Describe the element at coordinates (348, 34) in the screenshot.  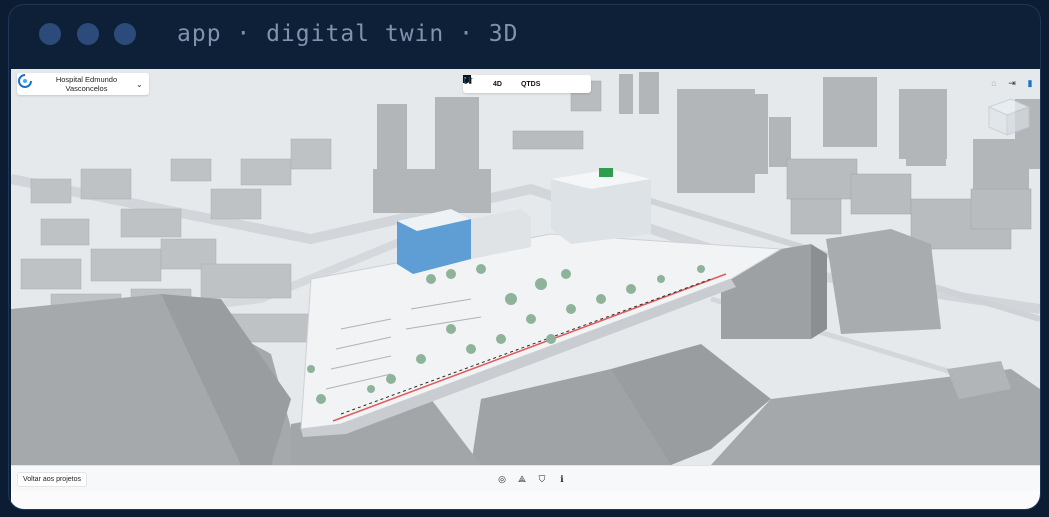
I see `window-title: app · digital twin · 3D` at that location.